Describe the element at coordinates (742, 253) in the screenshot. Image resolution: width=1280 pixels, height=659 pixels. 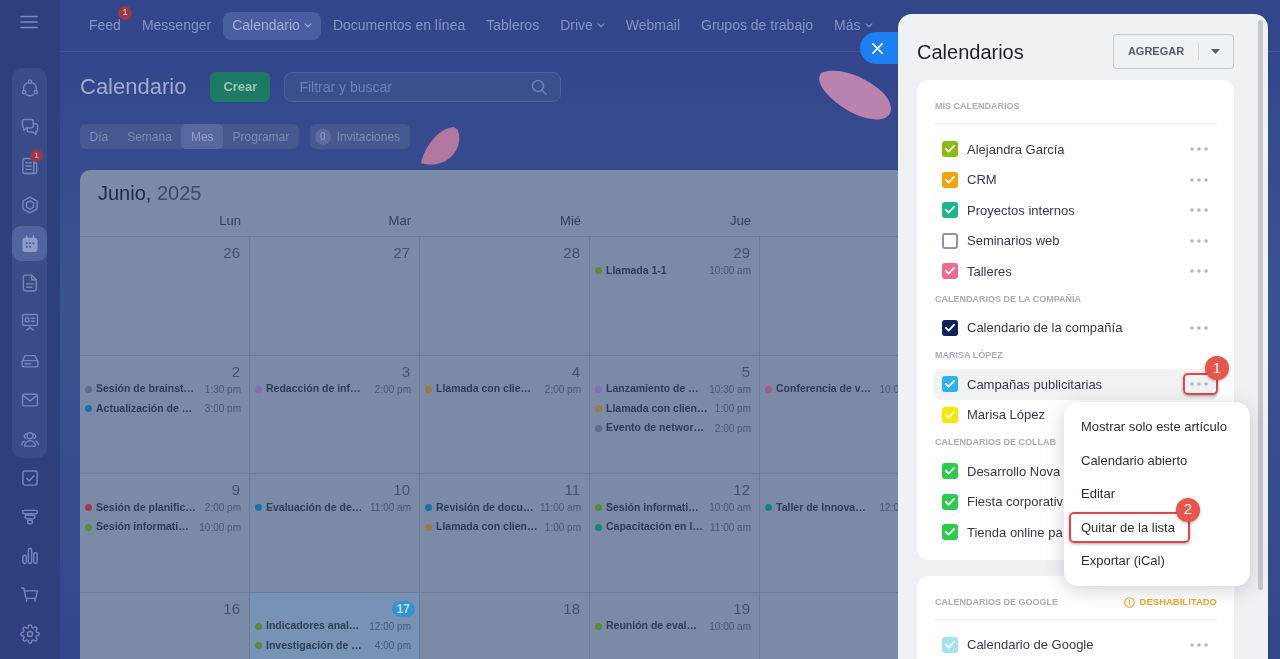
I see `day-number: 29` at that location.